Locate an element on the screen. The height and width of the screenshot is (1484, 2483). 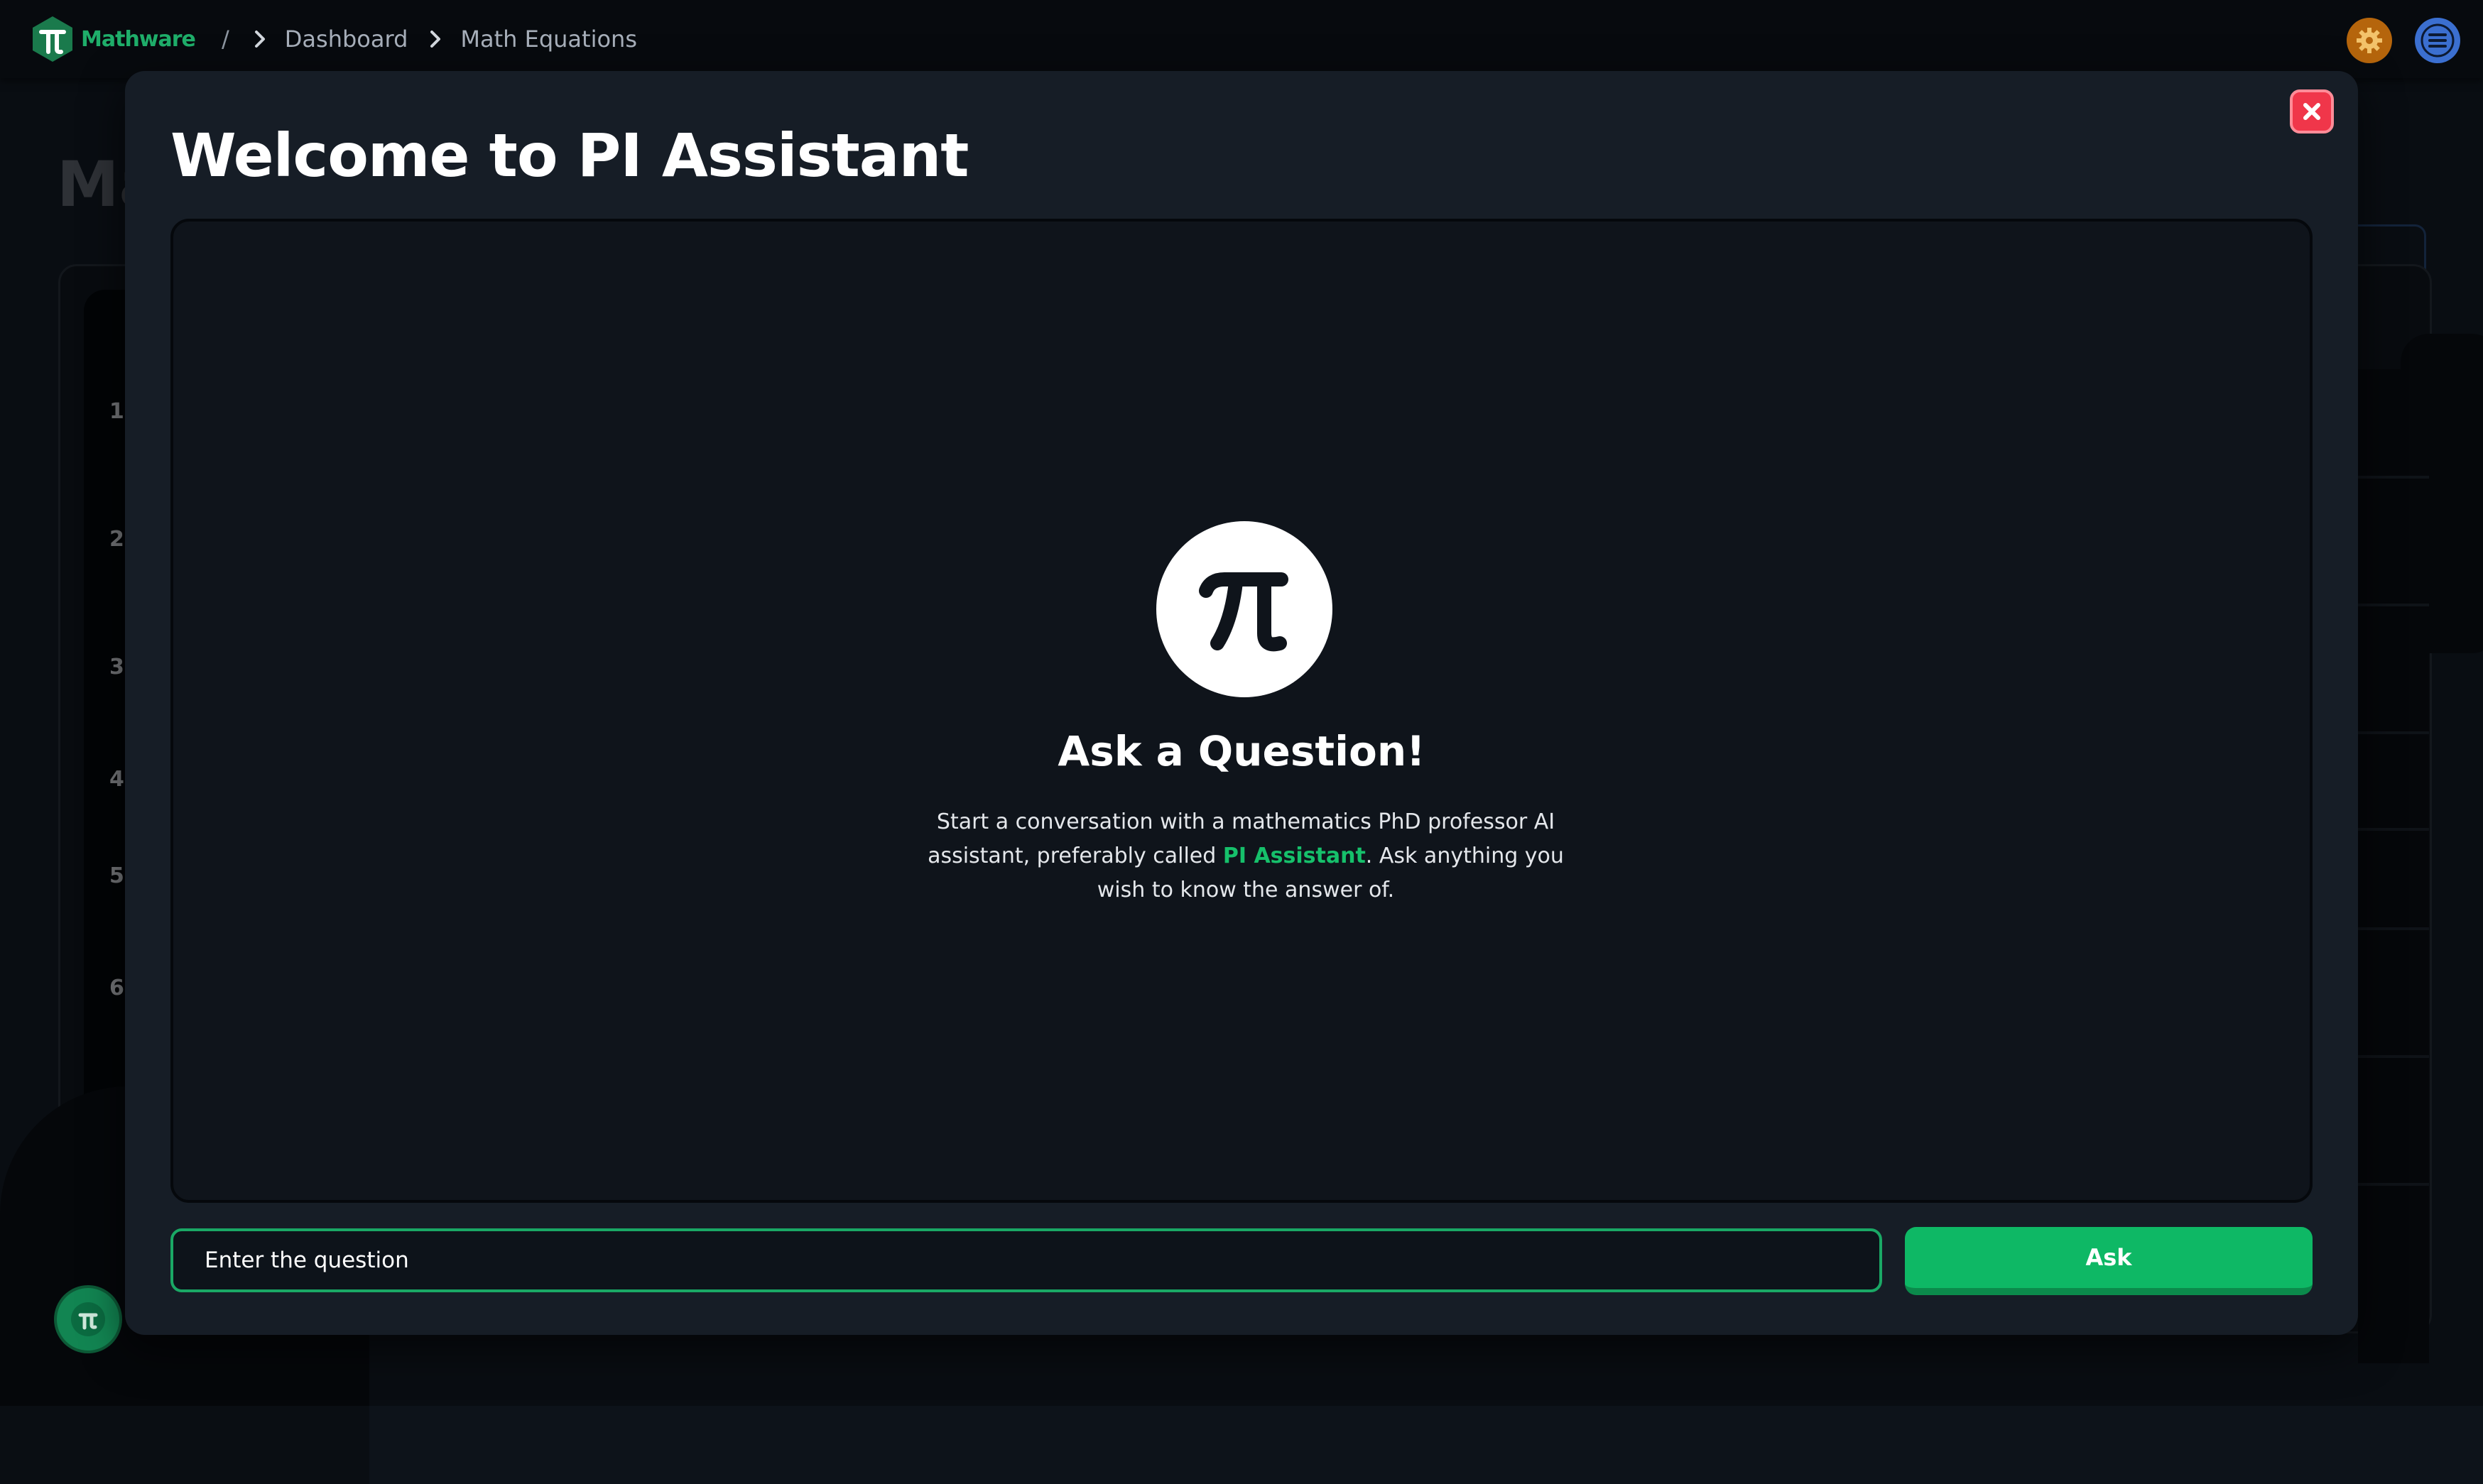
top-navbar: Mathware / Dashboard Math Equations is located at coordinates (1241, 39).